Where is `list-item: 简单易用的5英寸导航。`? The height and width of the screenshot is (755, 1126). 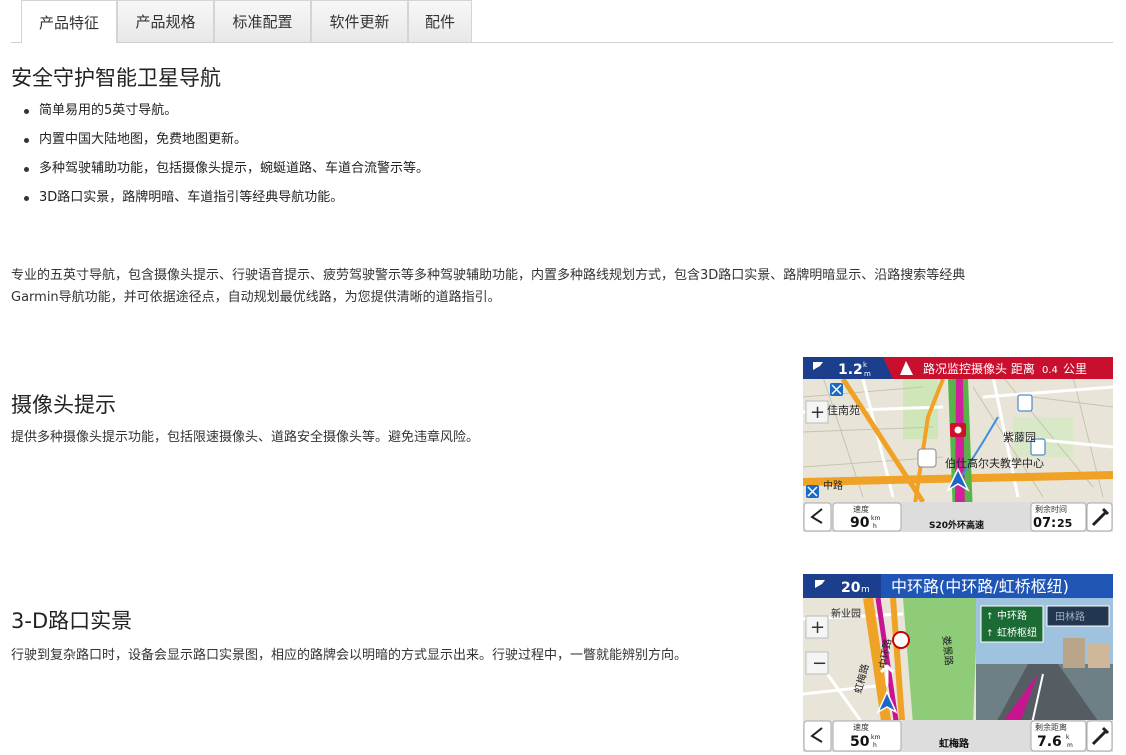 list-item: 简单易用的5英寸导航。 is located at coordinates (226, 116).